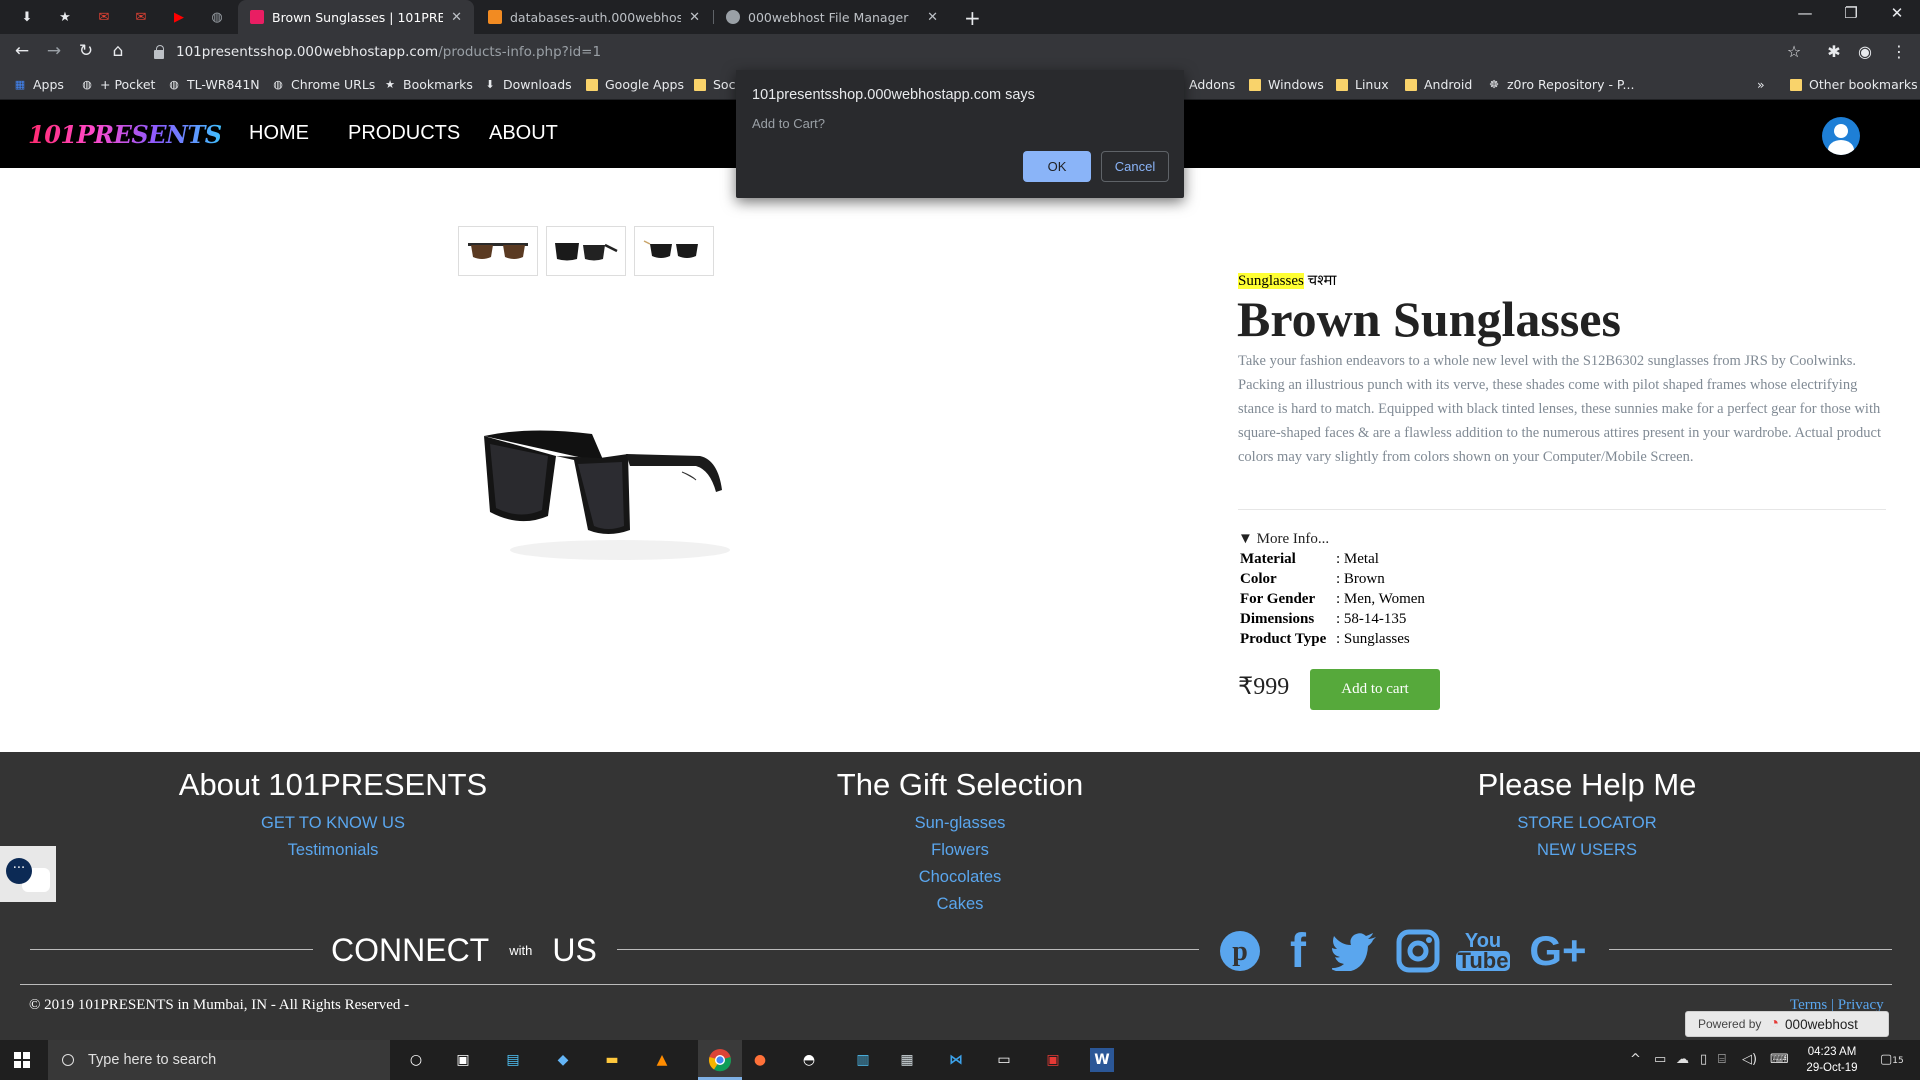  What do you see at coordinates (1362, 84) in the screenshot?
I see `bookmark-linux: Linux` at bounding box center [1362, 84].